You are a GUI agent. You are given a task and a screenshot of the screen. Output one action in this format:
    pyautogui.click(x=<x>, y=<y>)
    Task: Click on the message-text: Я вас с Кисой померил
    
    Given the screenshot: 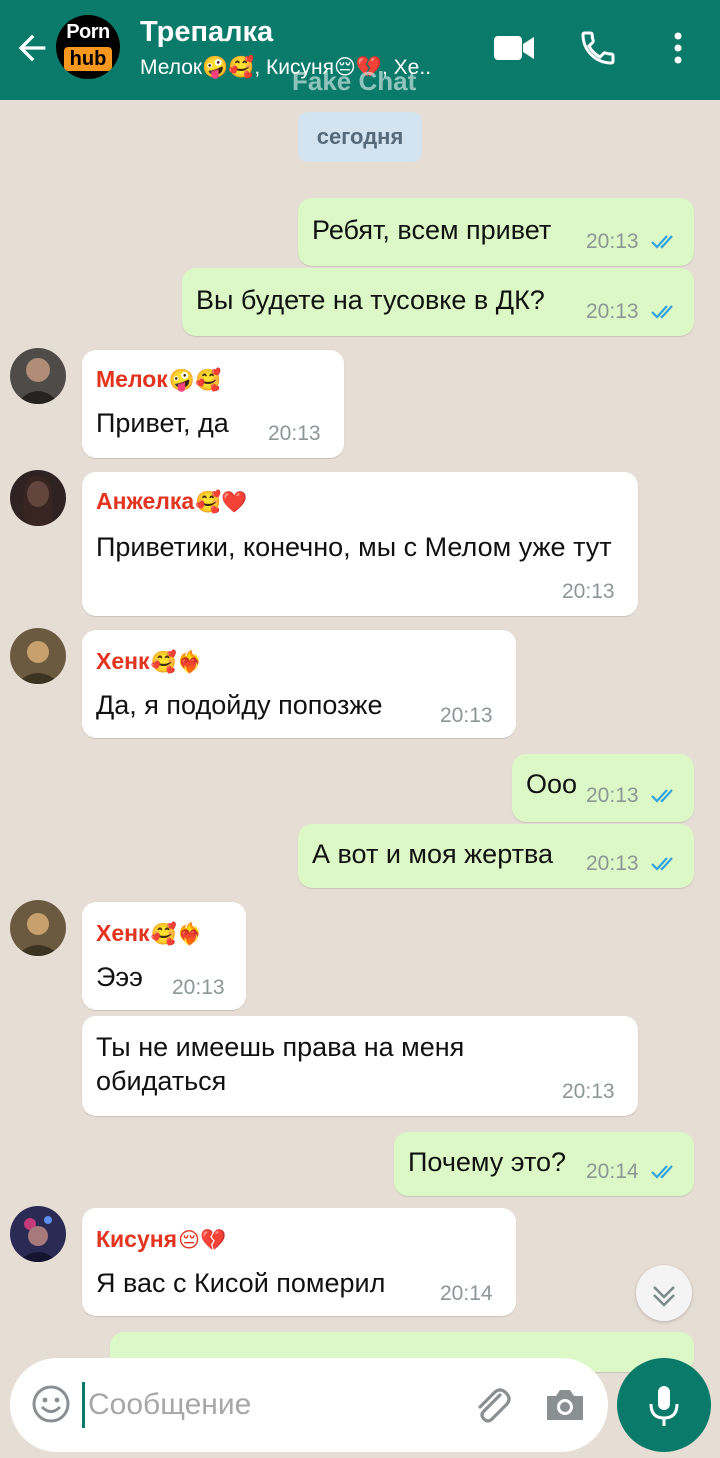 What is the action you would take?
    pyautogui.click(x=241, y=1283)
    